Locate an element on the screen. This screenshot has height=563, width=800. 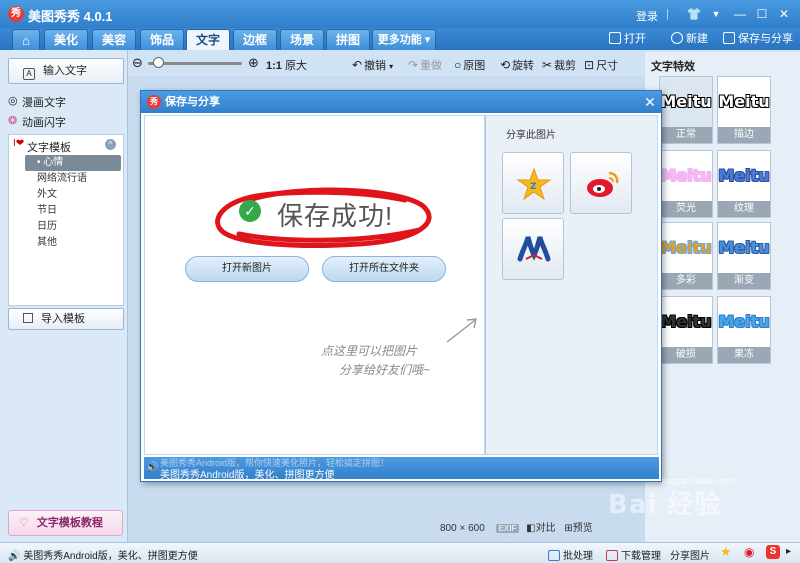
template-item-internet-slang: 网络流行语 is located at coordinates (73, 179).